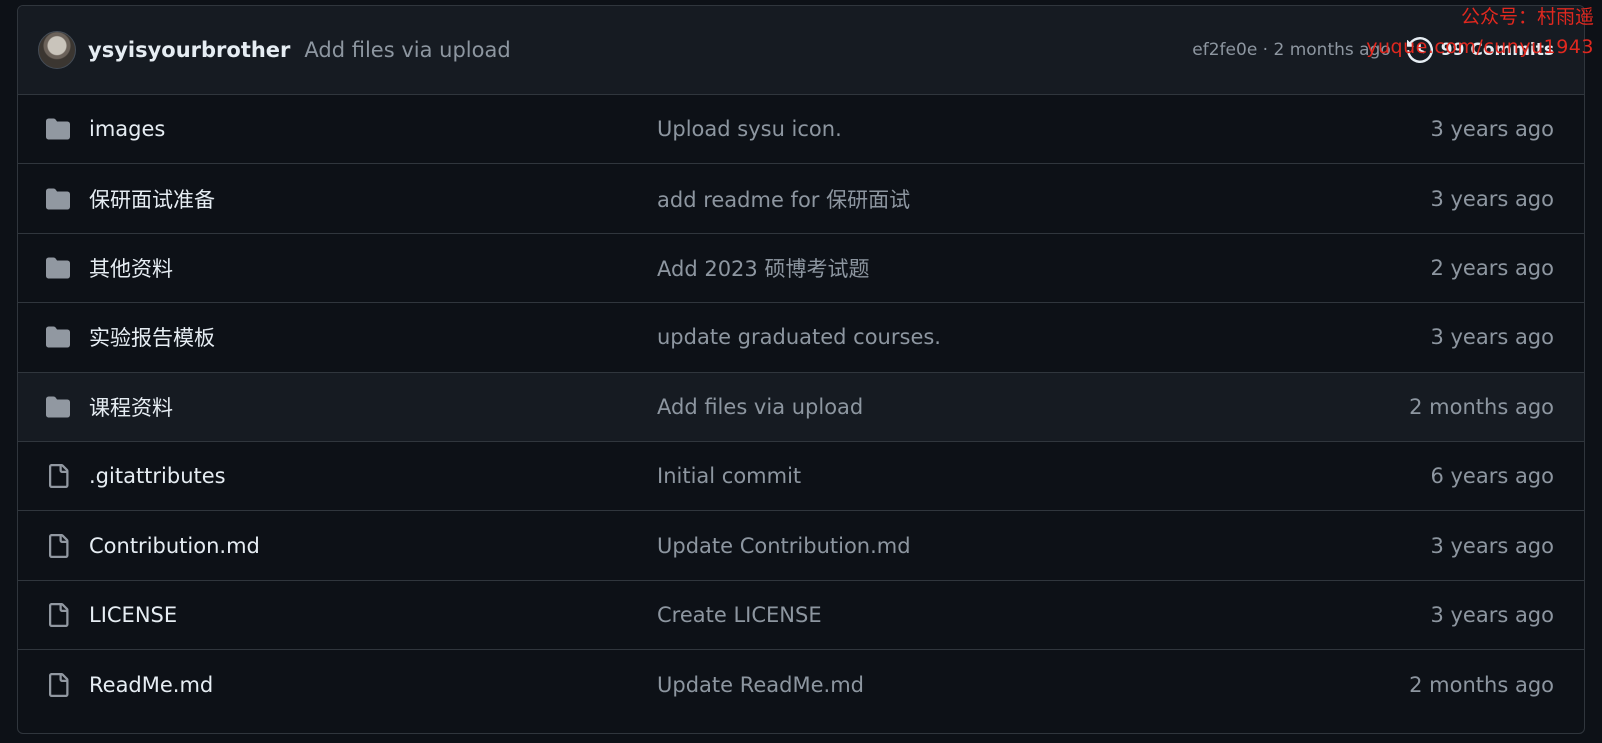  I want to click on commit-author-link: ysyisyourbrother, so click(189, 50).